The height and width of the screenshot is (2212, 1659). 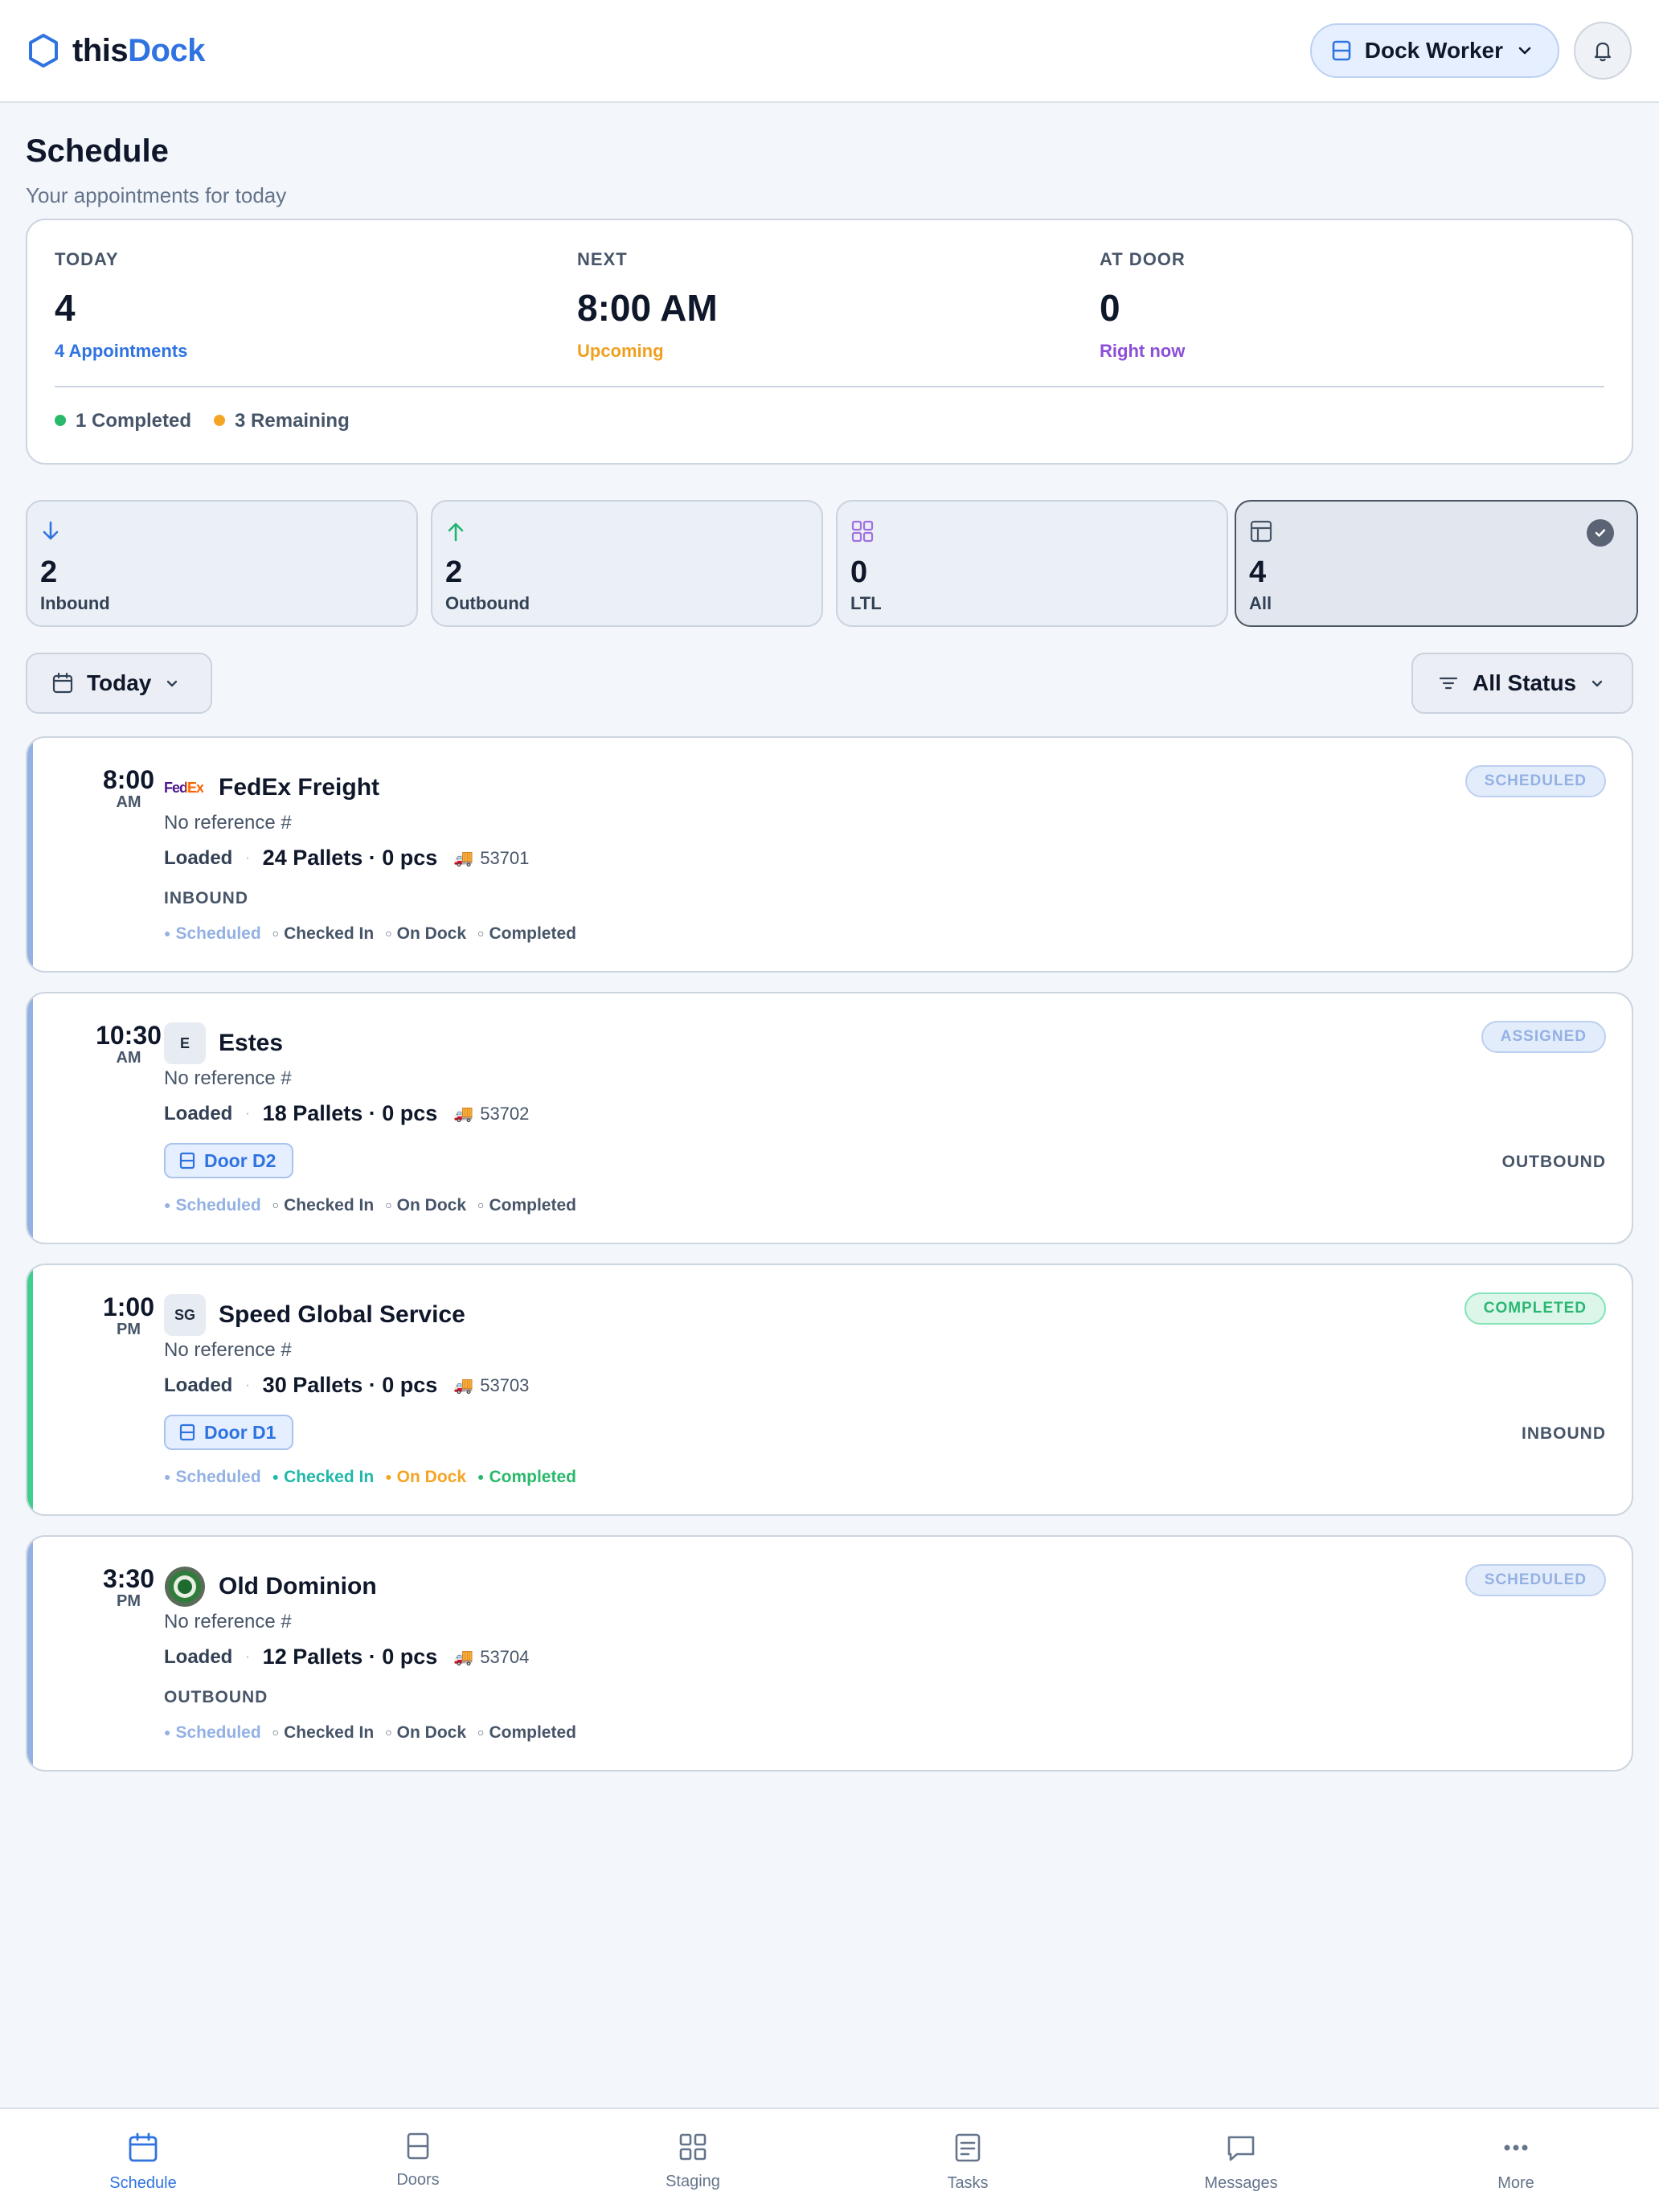 What do you see at coordinates (229, 1432) in the screenshot?
I see `door-badge: Door D1` at bounding box center [229, 1432].